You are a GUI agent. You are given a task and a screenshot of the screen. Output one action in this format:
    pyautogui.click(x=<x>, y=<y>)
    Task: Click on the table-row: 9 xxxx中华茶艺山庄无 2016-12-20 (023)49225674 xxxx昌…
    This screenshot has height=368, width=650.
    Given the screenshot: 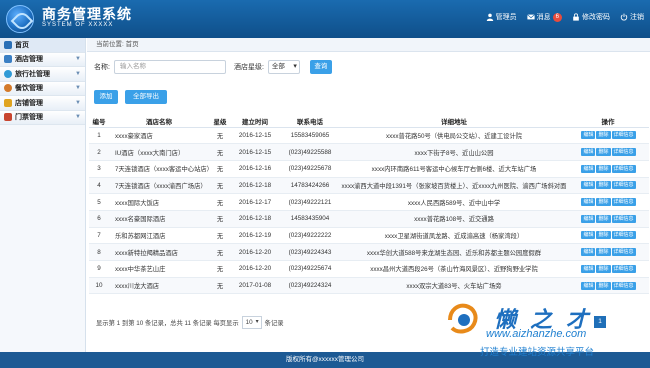 What is the action you would take?
    pyautogui.click(x=369, y=269)
    